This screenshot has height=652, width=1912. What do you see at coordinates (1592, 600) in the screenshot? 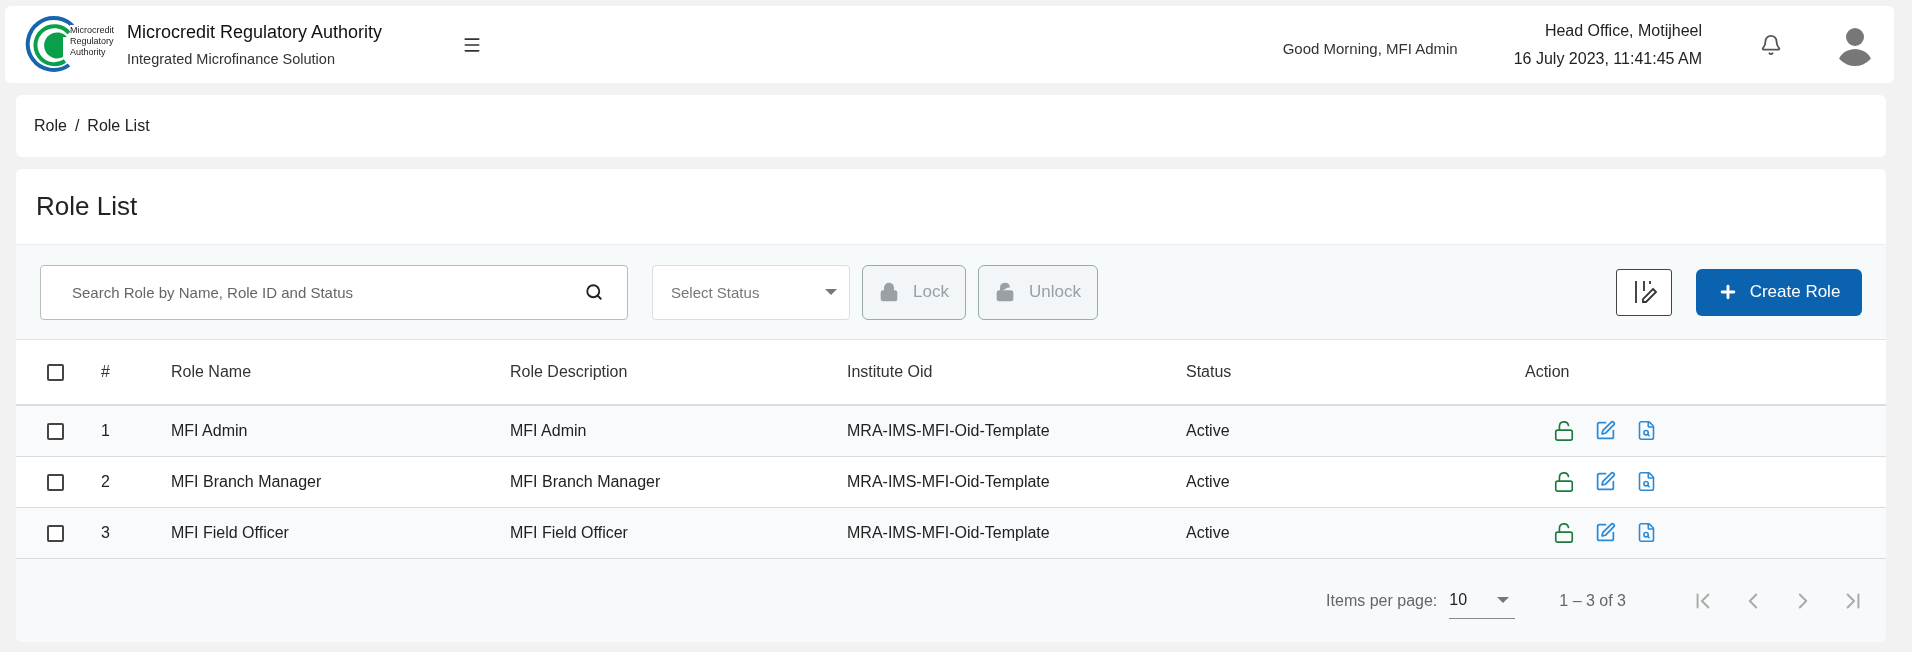
I see `page-range: 1 – 3 of 3` at bounding box center [1592, 600].